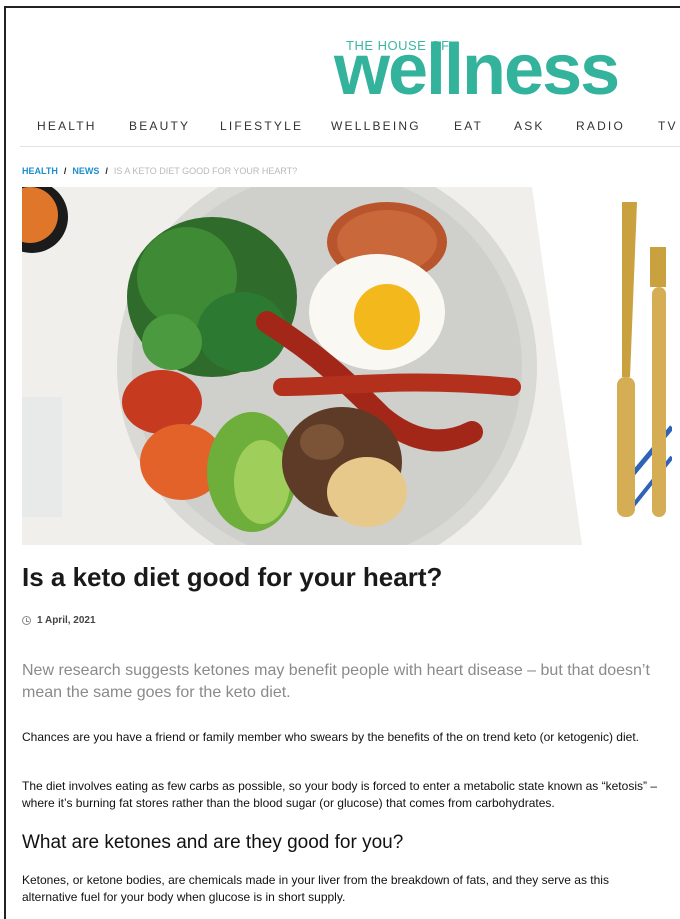 Image resolution: width=680 pixels, height=919 pixels. I want to click on nav-item-wellbeing: WELLBEING, so click(376, 126).